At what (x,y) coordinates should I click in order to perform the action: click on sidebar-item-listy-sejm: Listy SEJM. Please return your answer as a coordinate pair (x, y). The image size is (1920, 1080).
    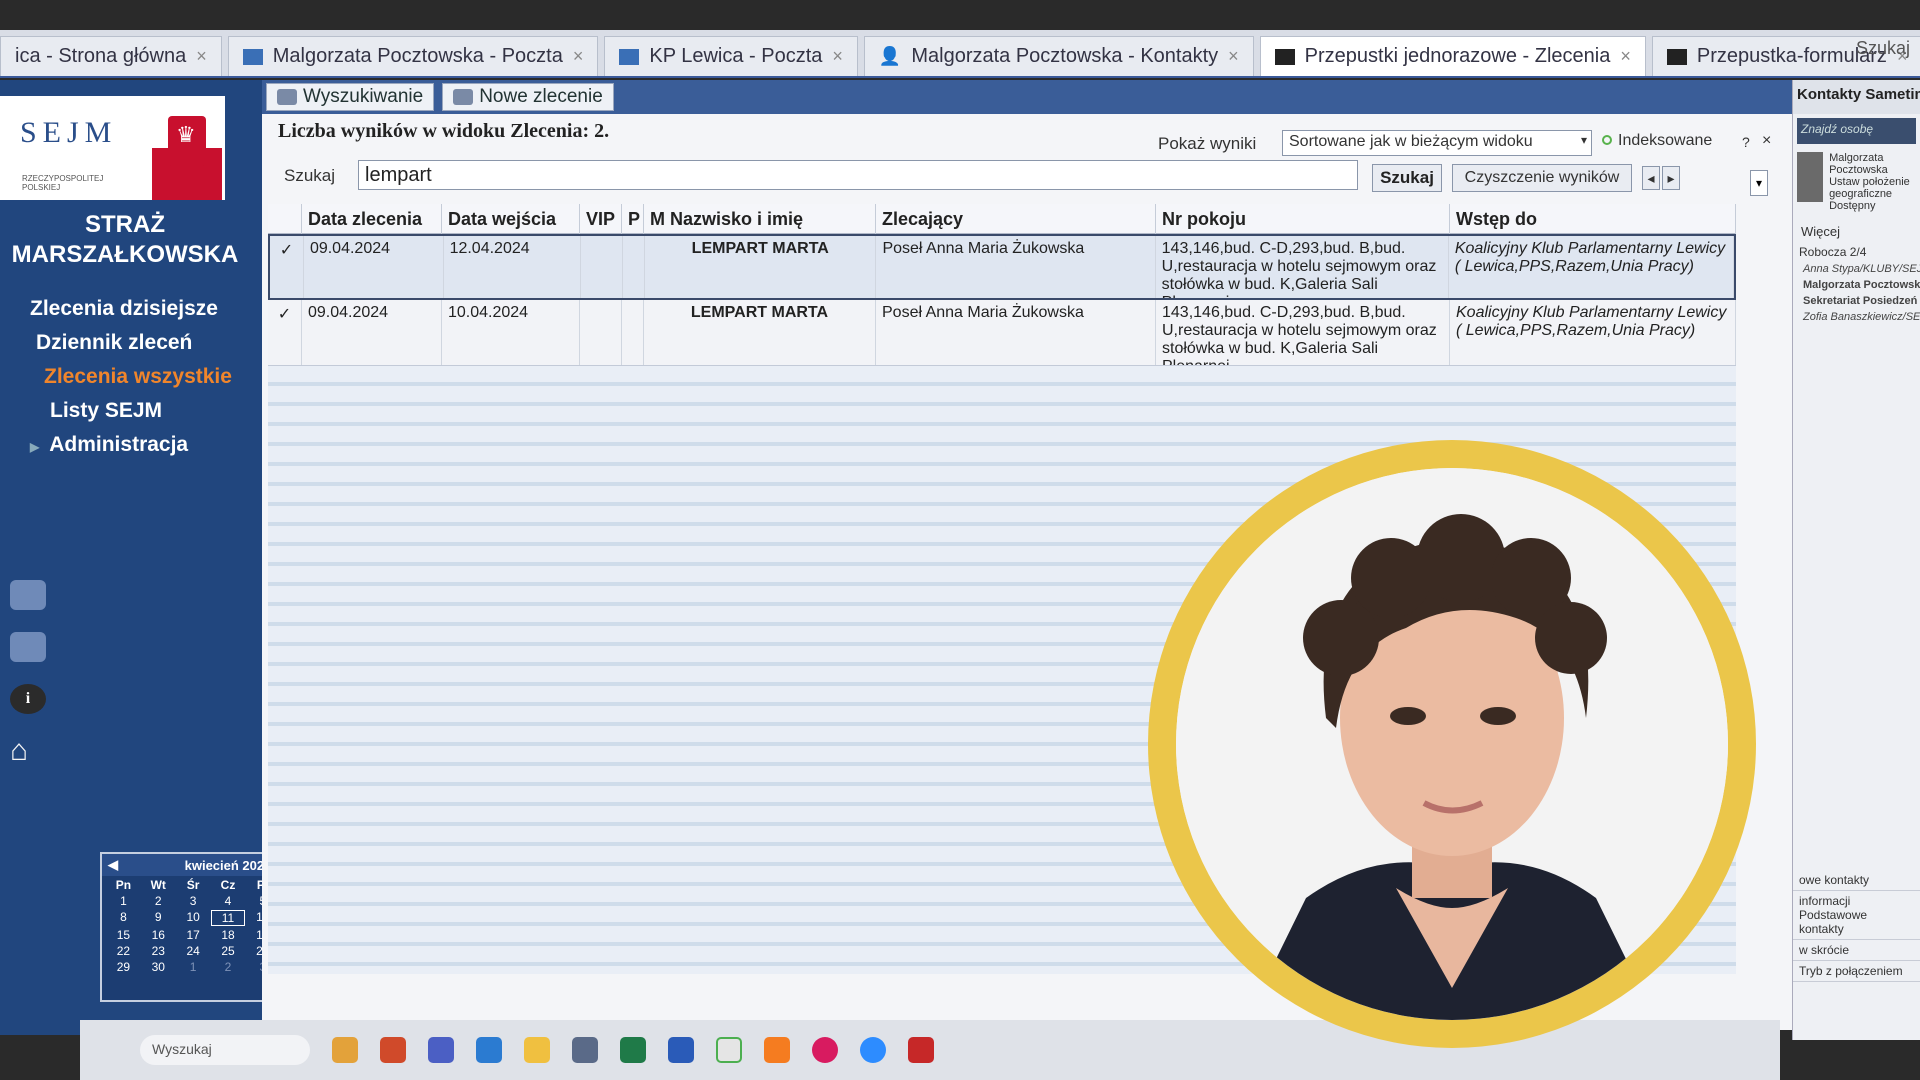
    Looking at the image, I should click on (131, 411).